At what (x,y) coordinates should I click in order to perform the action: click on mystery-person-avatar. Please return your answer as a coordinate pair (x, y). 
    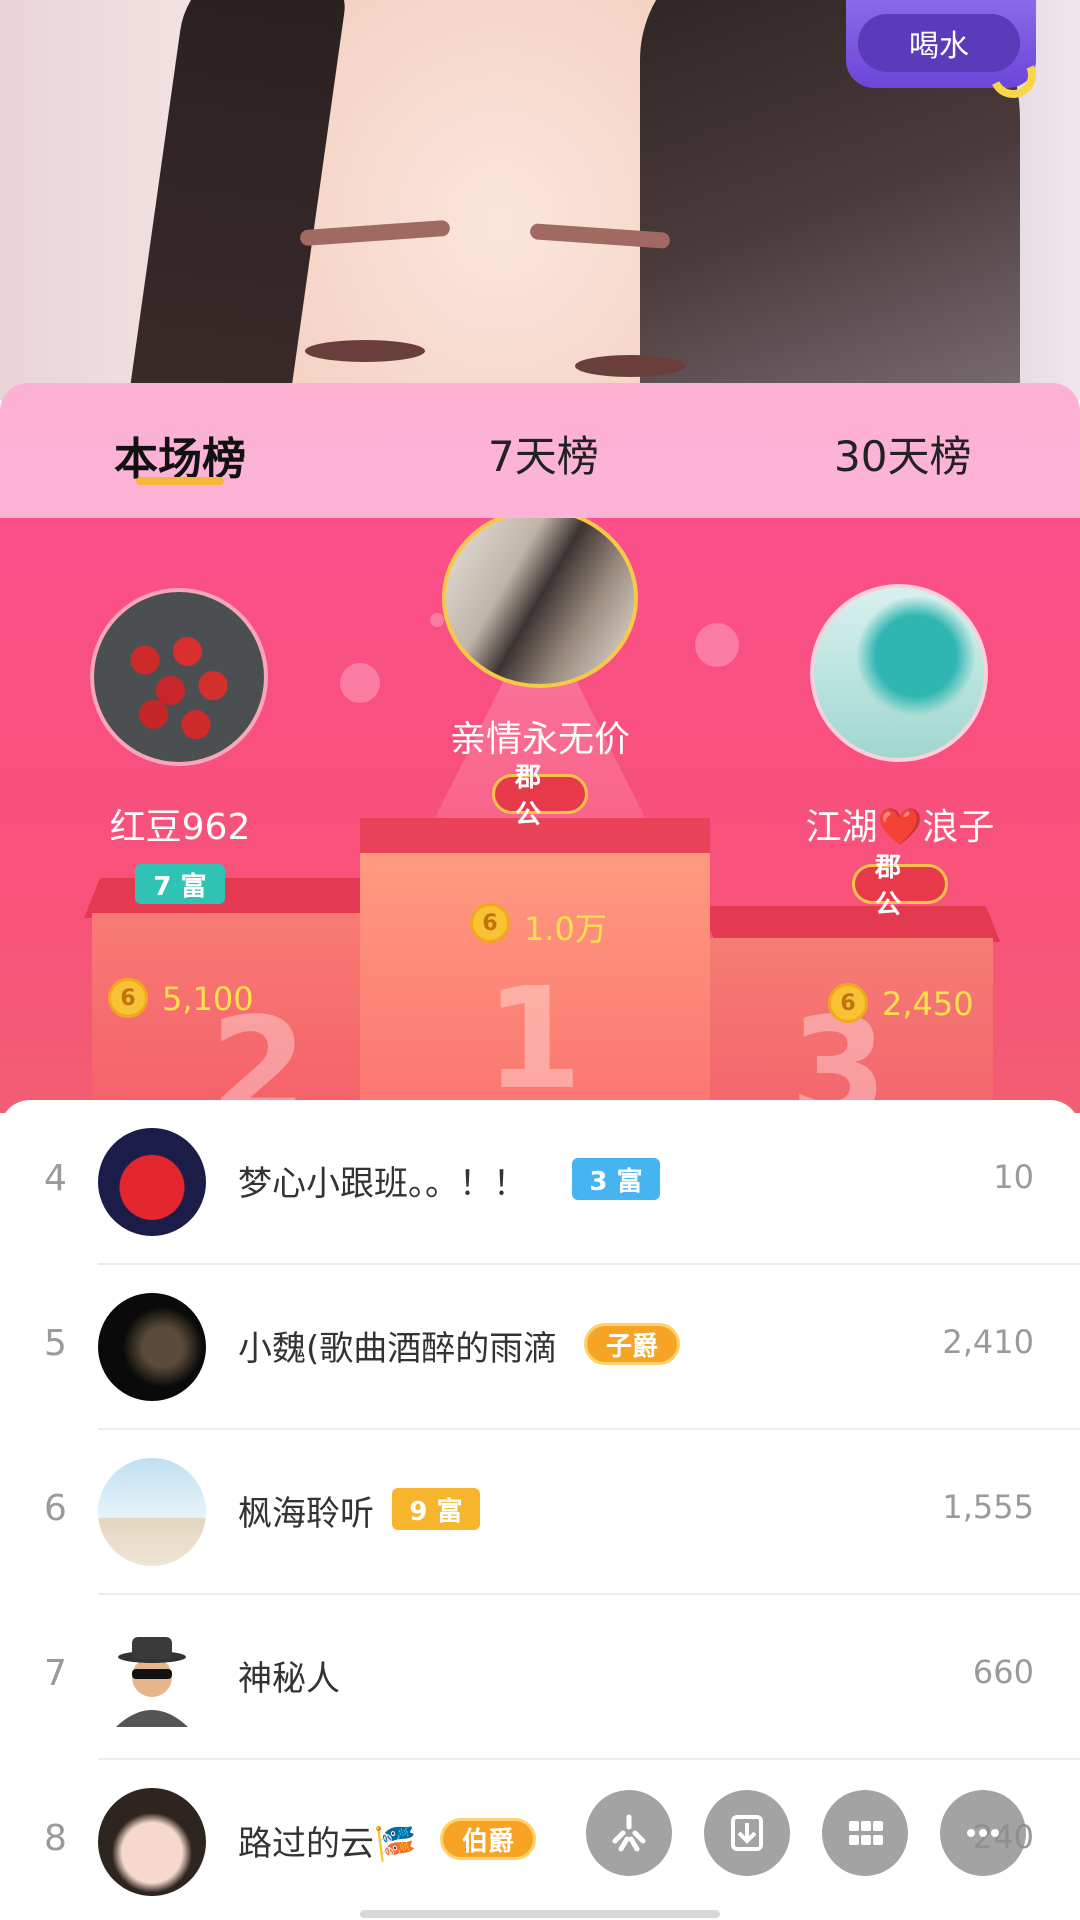
    Looking at the image, I should click on (152, 1677).